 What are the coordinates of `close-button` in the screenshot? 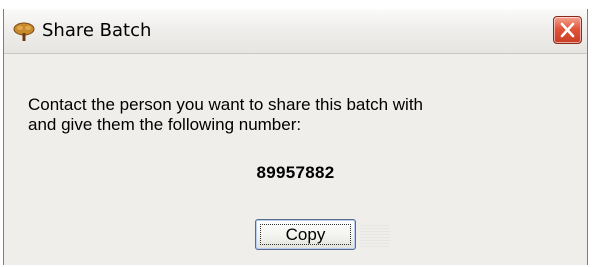 It's located at (567, 30).